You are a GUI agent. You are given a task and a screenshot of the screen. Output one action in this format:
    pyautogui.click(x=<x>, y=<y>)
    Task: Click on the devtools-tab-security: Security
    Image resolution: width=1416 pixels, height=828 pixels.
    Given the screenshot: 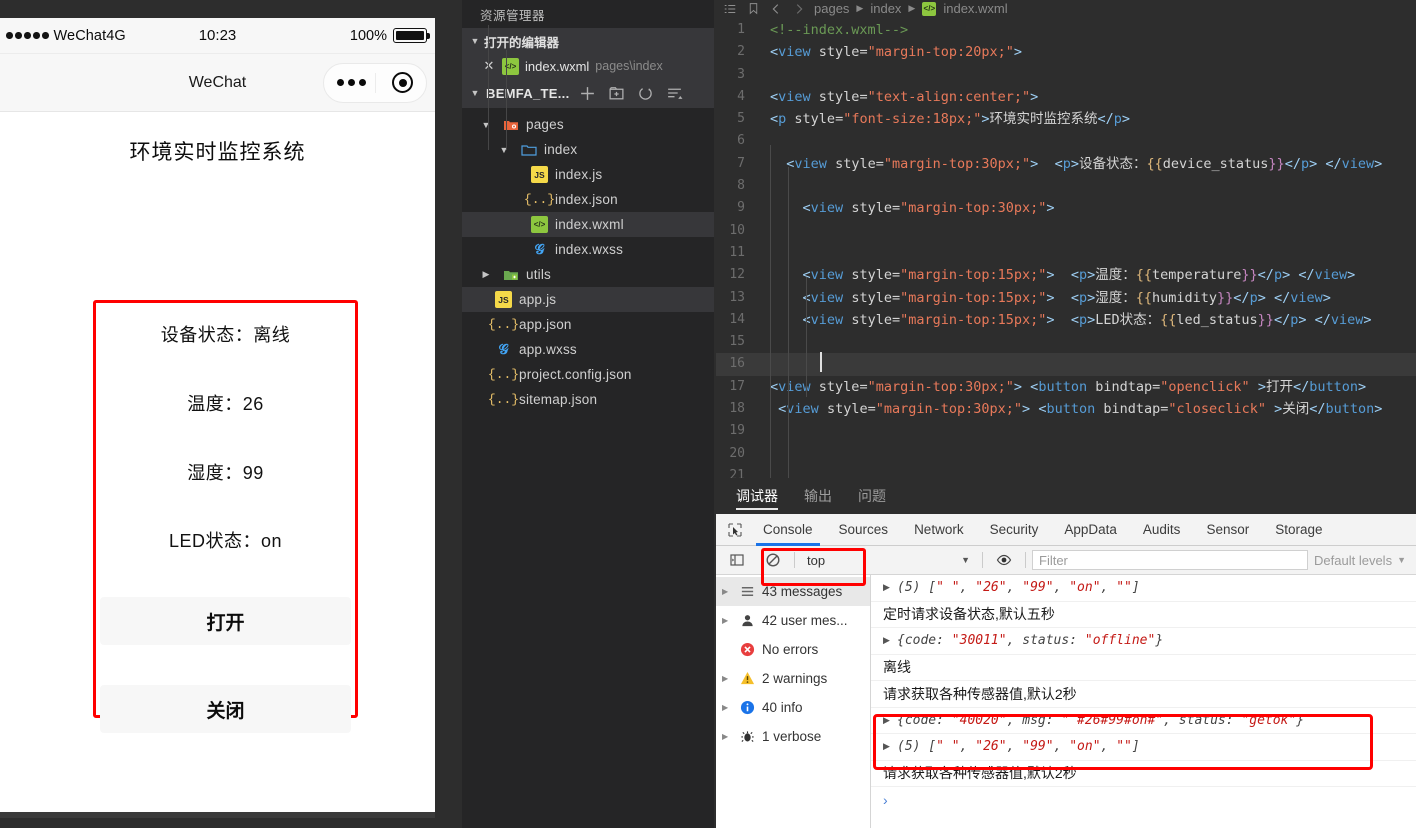 What is the action you would take?
    pyautogui.click(x=1014, y=530)
    